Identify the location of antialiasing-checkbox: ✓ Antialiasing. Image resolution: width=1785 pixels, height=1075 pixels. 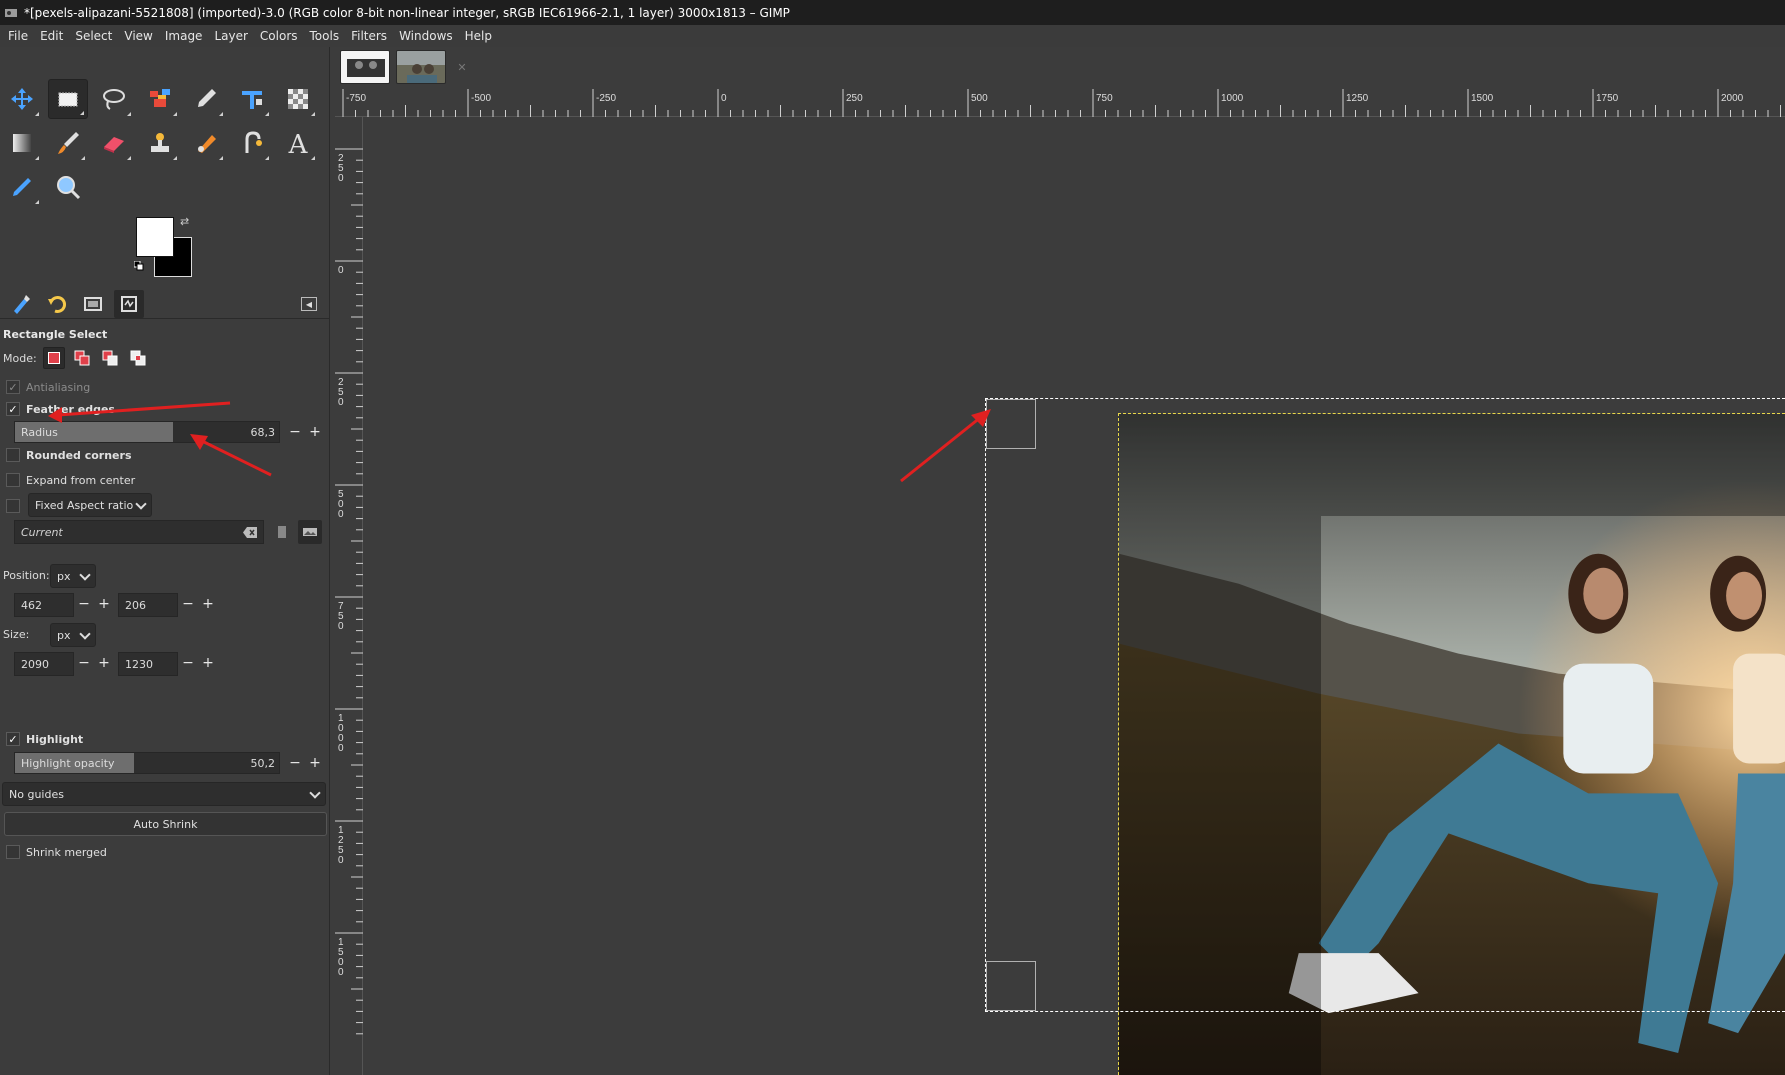
(48, 387).